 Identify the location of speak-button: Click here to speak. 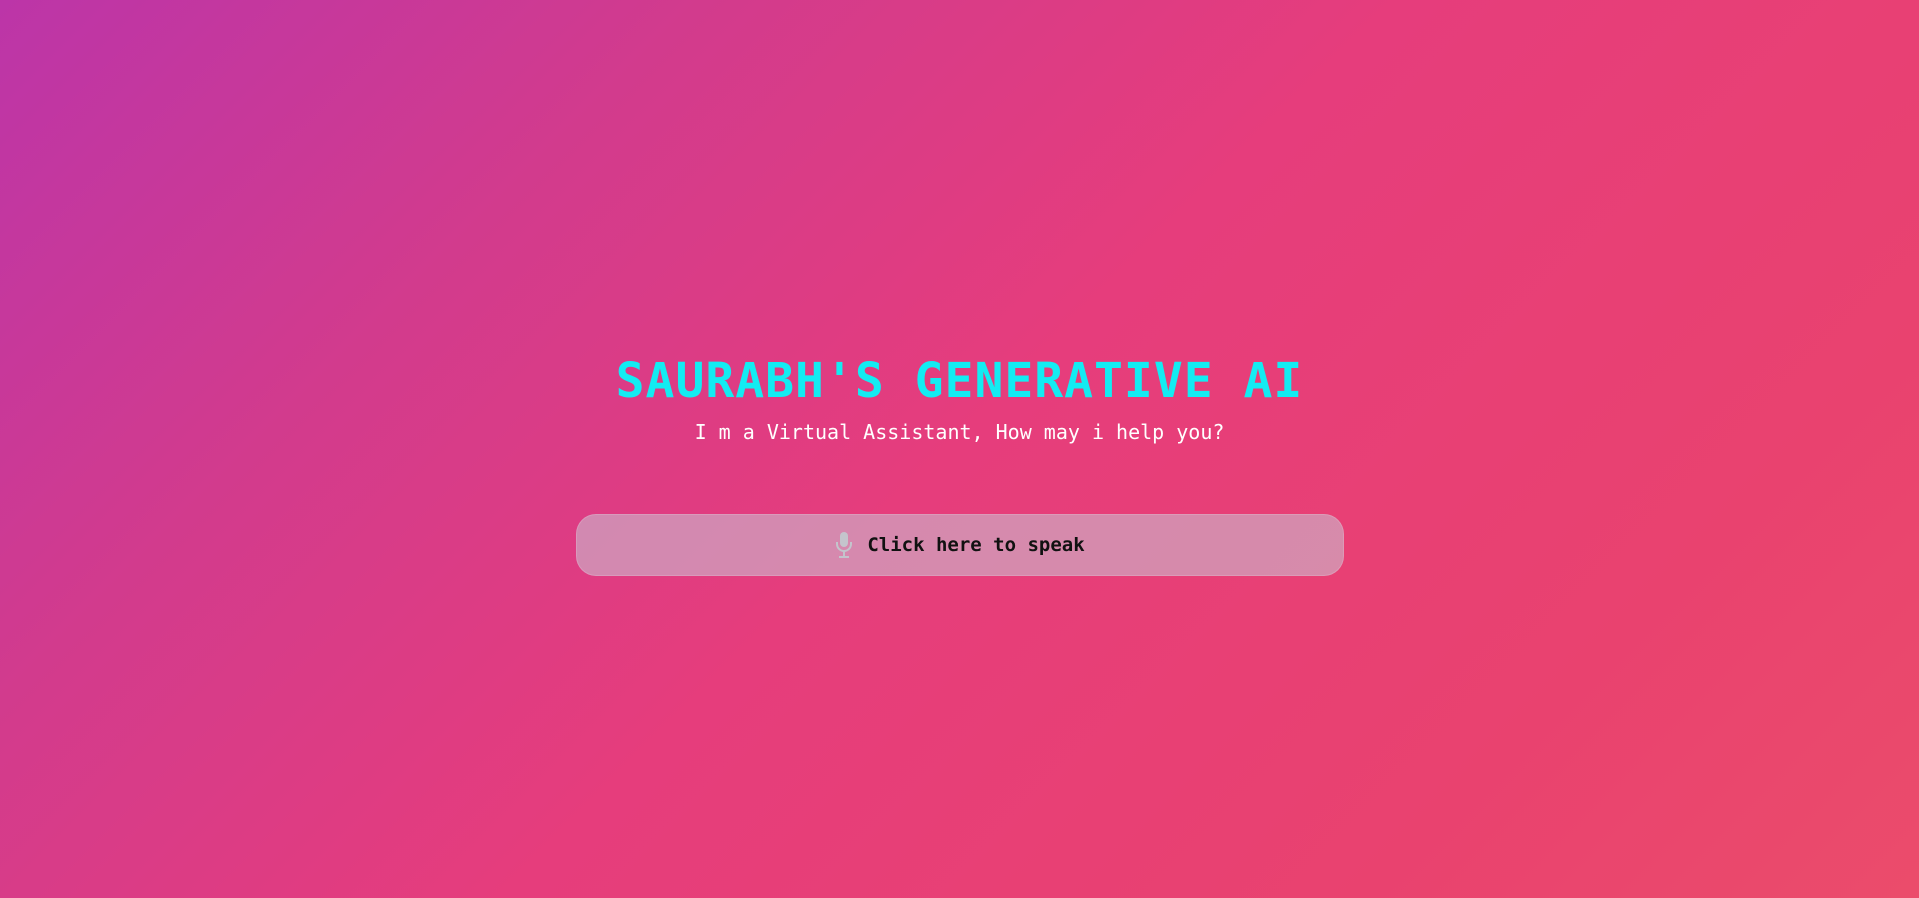
(960, 545).